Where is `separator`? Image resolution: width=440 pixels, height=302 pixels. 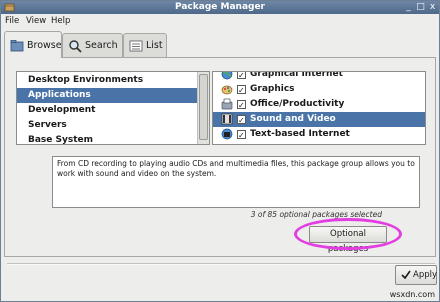 separator is located at coordinates (221, 264).